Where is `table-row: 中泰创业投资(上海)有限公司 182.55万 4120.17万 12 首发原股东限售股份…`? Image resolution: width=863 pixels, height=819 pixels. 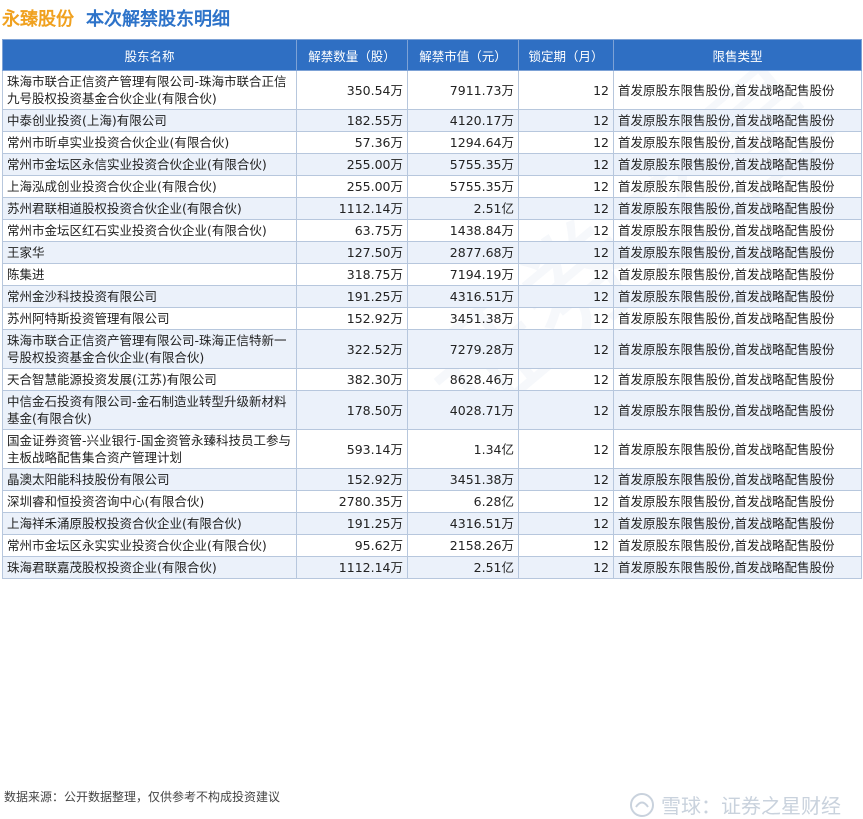 table-row: 中泰创业投资(上海)有限公司 182.55万 4120.17万 12 首发原股东限售股份… is located at coordinates (432, 120).